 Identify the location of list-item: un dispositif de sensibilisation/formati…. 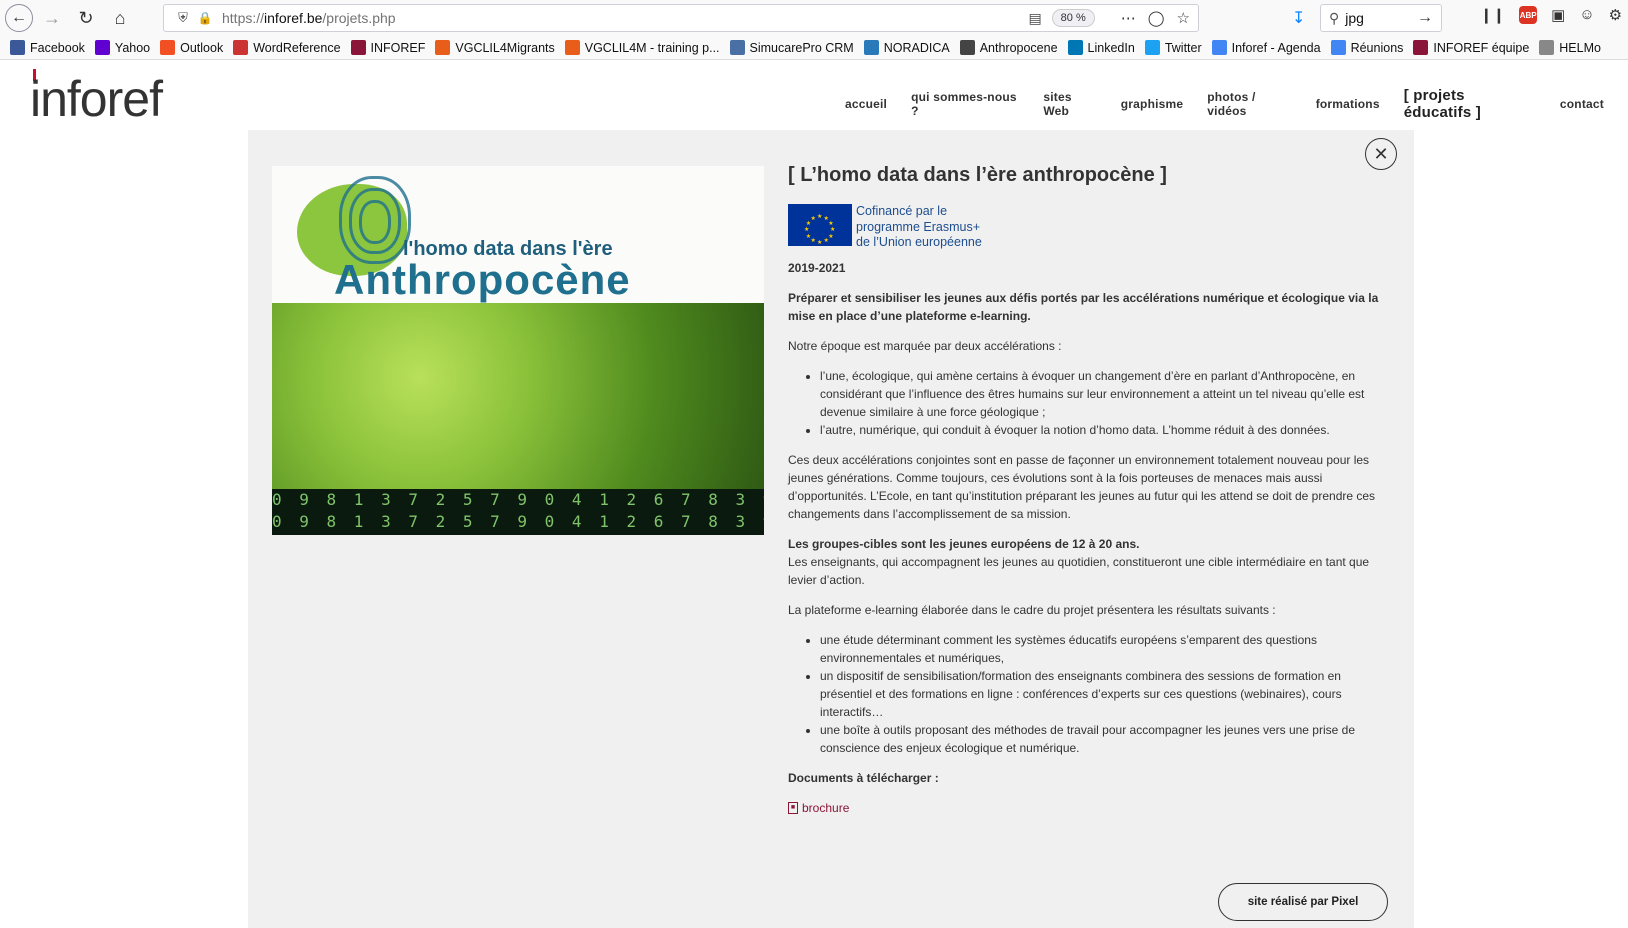
(1104, 694).